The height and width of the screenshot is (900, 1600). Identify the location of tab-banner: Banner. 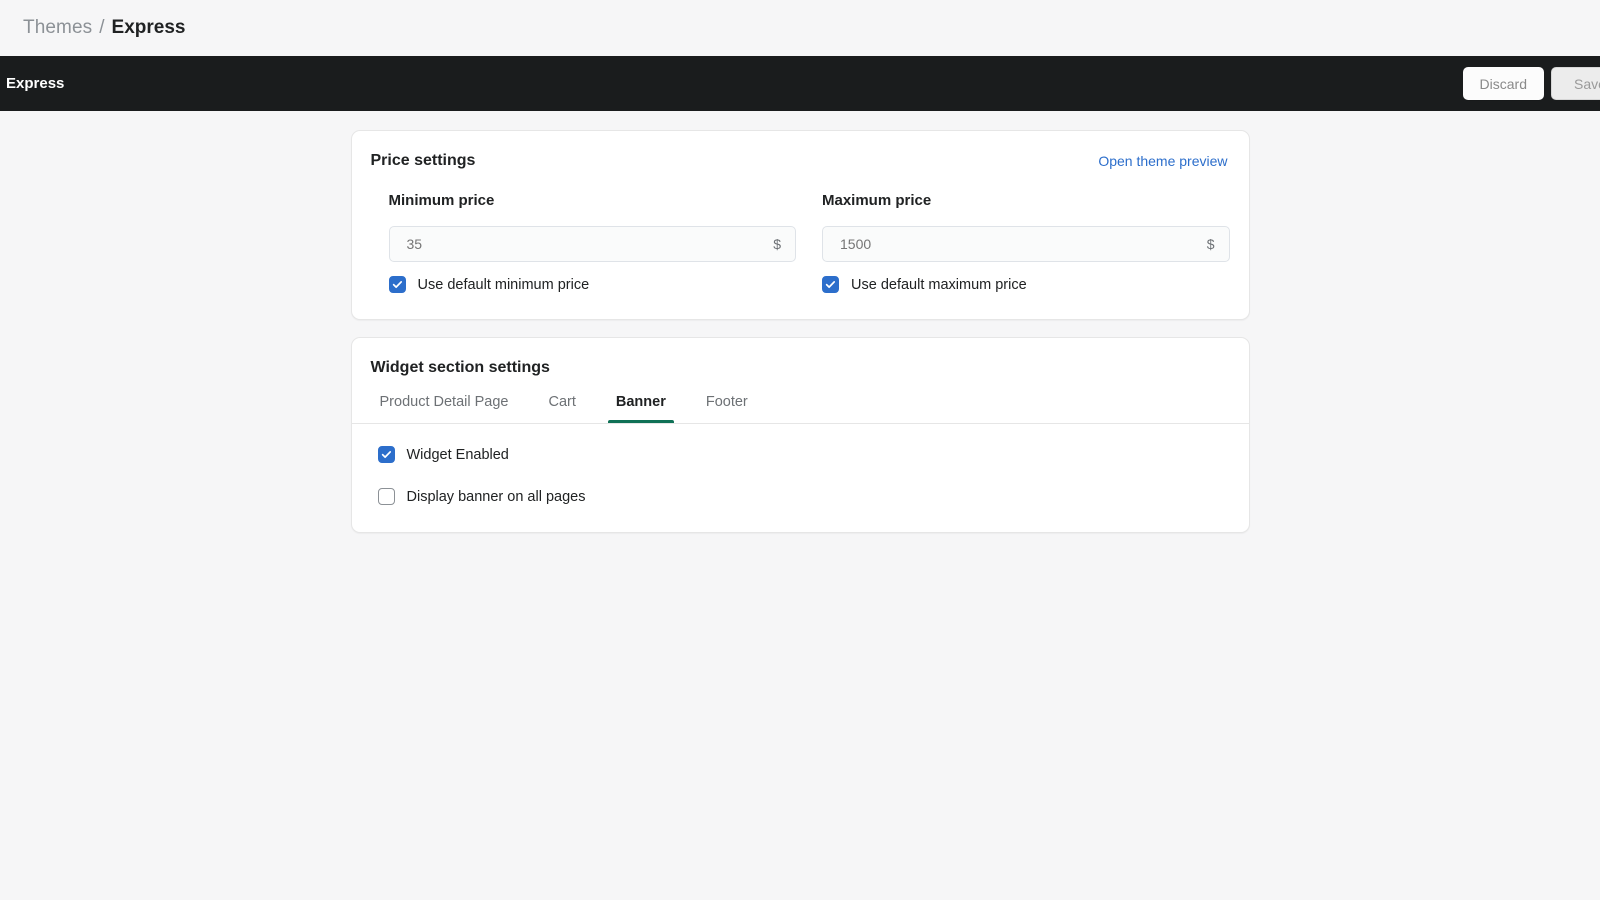
(641, 408).